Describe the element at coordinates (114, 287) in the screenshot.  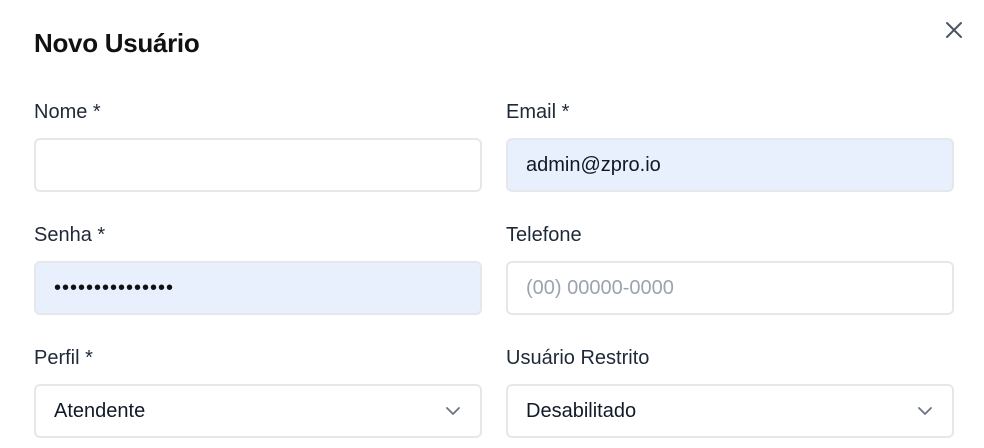
I see `password-value: •••••••••••••••` at that location.